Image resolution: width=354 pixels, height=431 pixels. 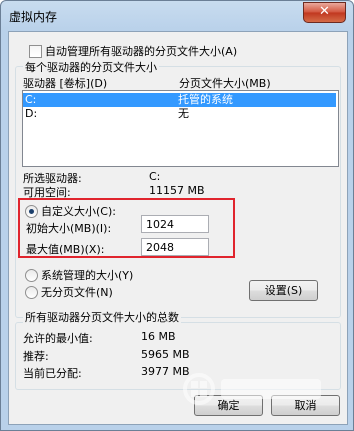 What do you see at coordinates (91, 67) in the screenshot?
I see `per-drive-group-legend: 每个驱动器的分页文件大小` at bounding box center [91, 67].